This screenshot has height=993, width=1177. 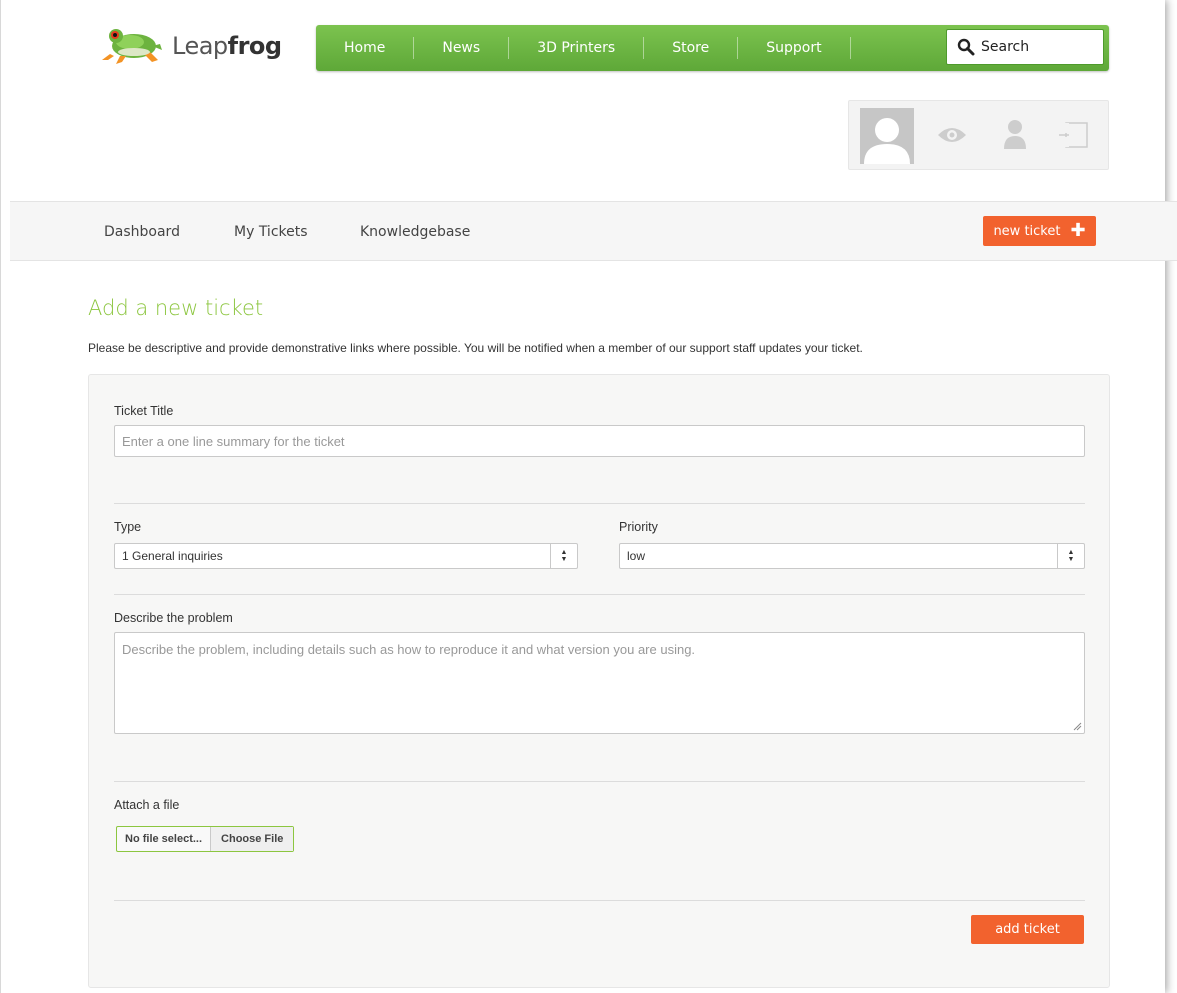 What do you see at coordinates (638, 527) in the screenshot?
I see `priority-label: Priority` at bounding box center [638, 527].